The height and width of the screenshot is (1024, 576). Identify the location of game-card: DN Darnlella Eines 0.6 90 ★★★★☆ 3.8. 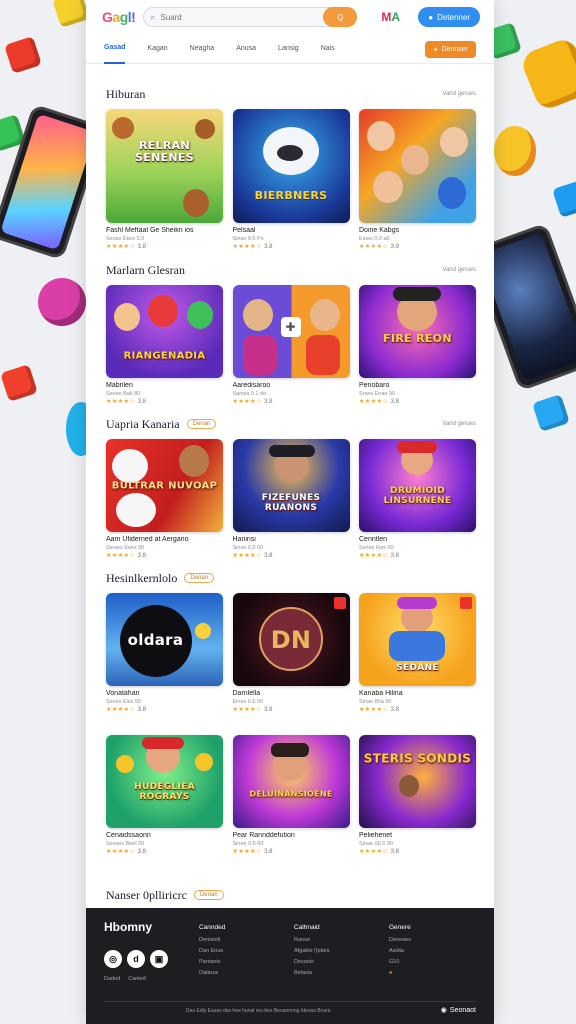
(291, 653).